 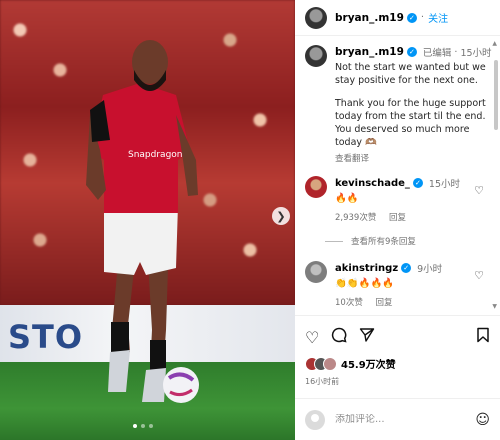 I want to click on scroll-up-icon: ▲, so click(x=494, y=43).